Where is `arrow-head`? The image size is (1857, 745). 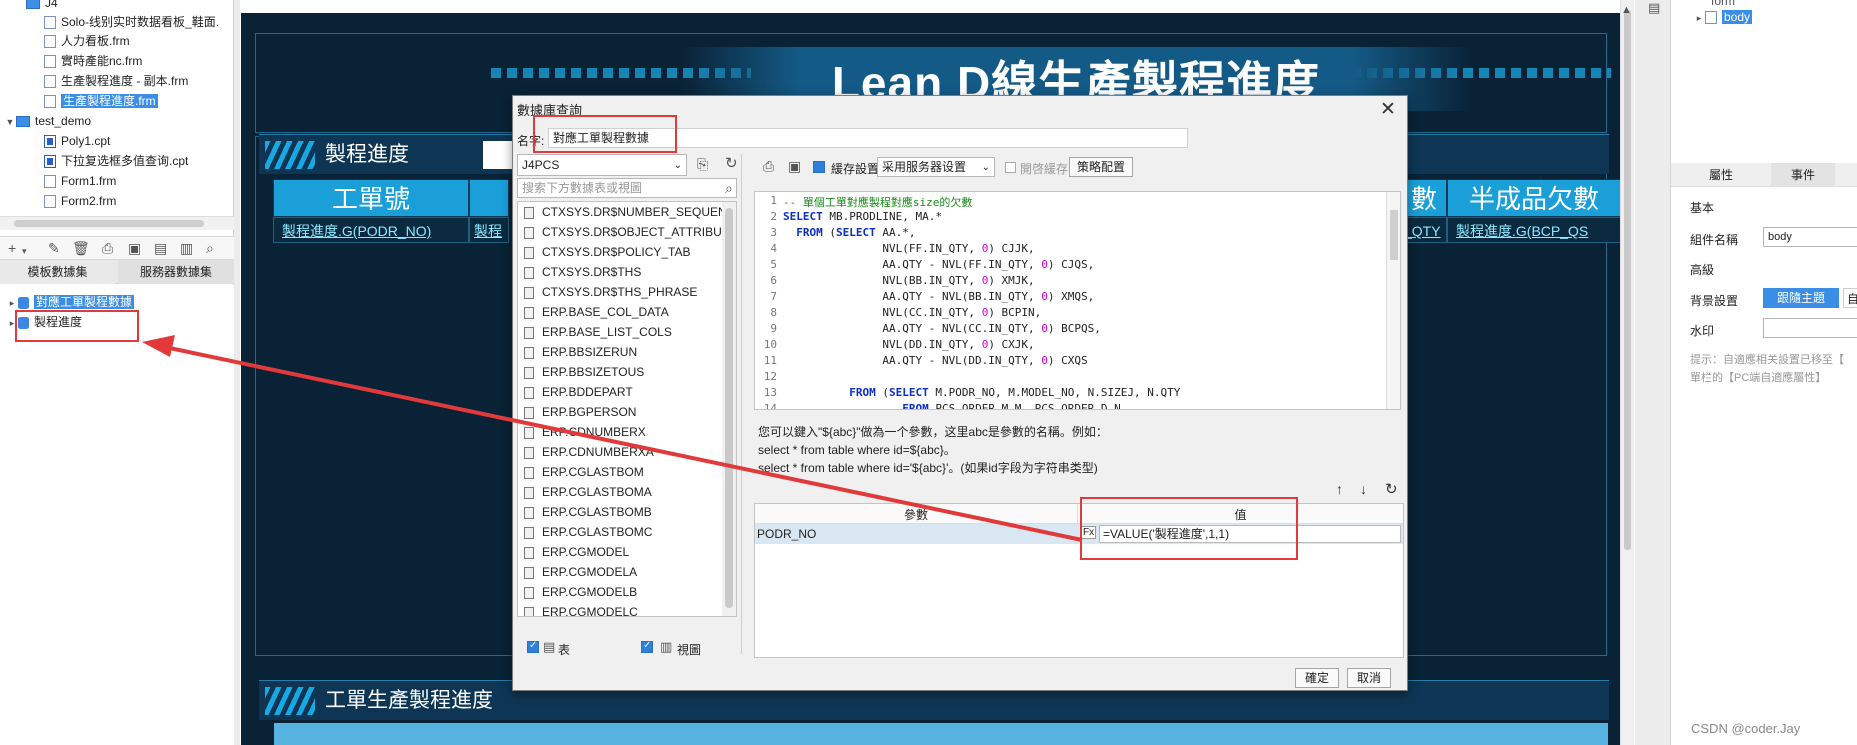
arrow-head is located at coordinates (158, 346).